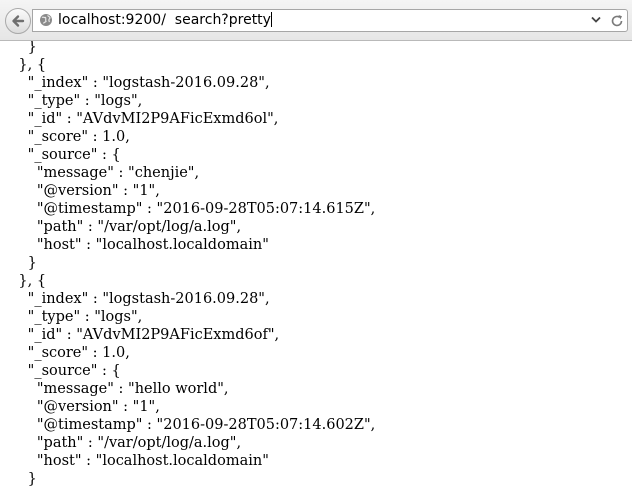 This screenshot has height=490, width=632. What do you see at coordinates (165, 20) in the screenshot?
I see `url-text: localhost:9200/ search?pretty` at bounding box center [165, 20].